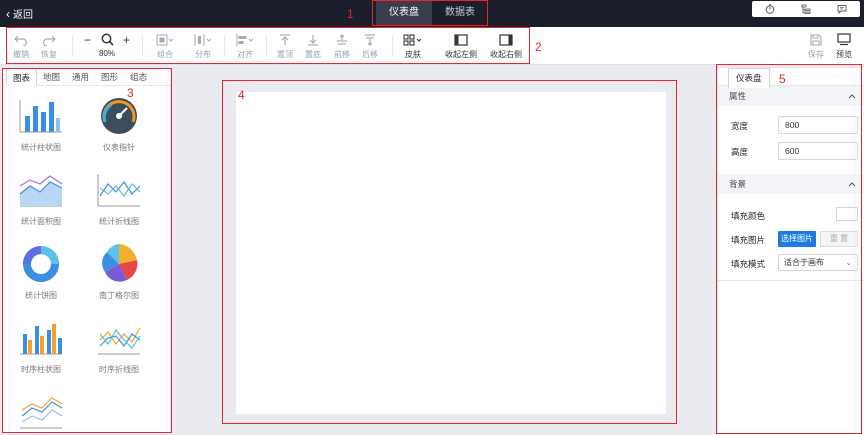 The height and width of the screenshot is (435, 864). I want to click on collapse-left-button: 收起左侧, so click(461, 45).